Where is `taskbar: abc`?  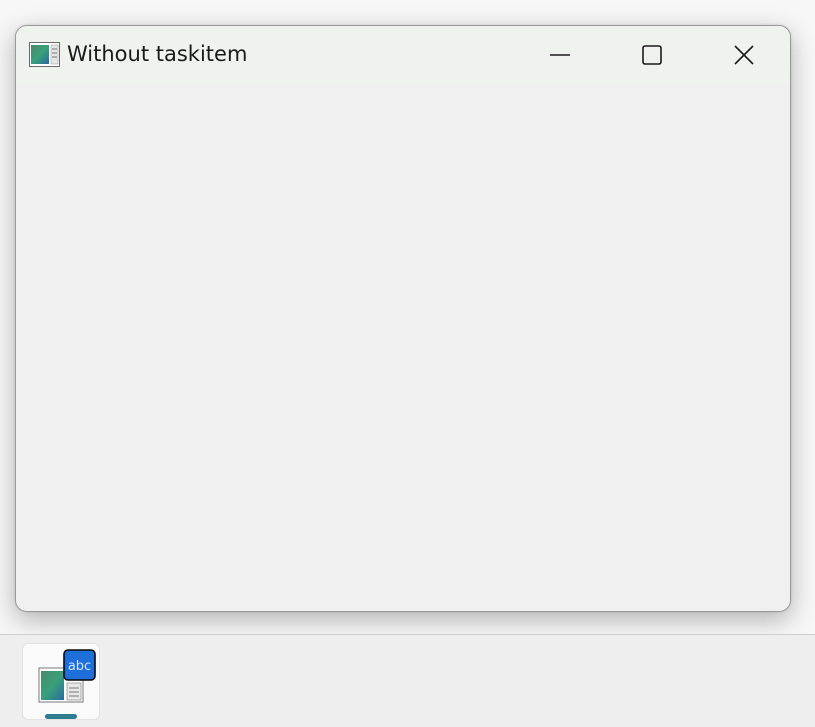
taskbar: abc is located at coordinates (407, 680).